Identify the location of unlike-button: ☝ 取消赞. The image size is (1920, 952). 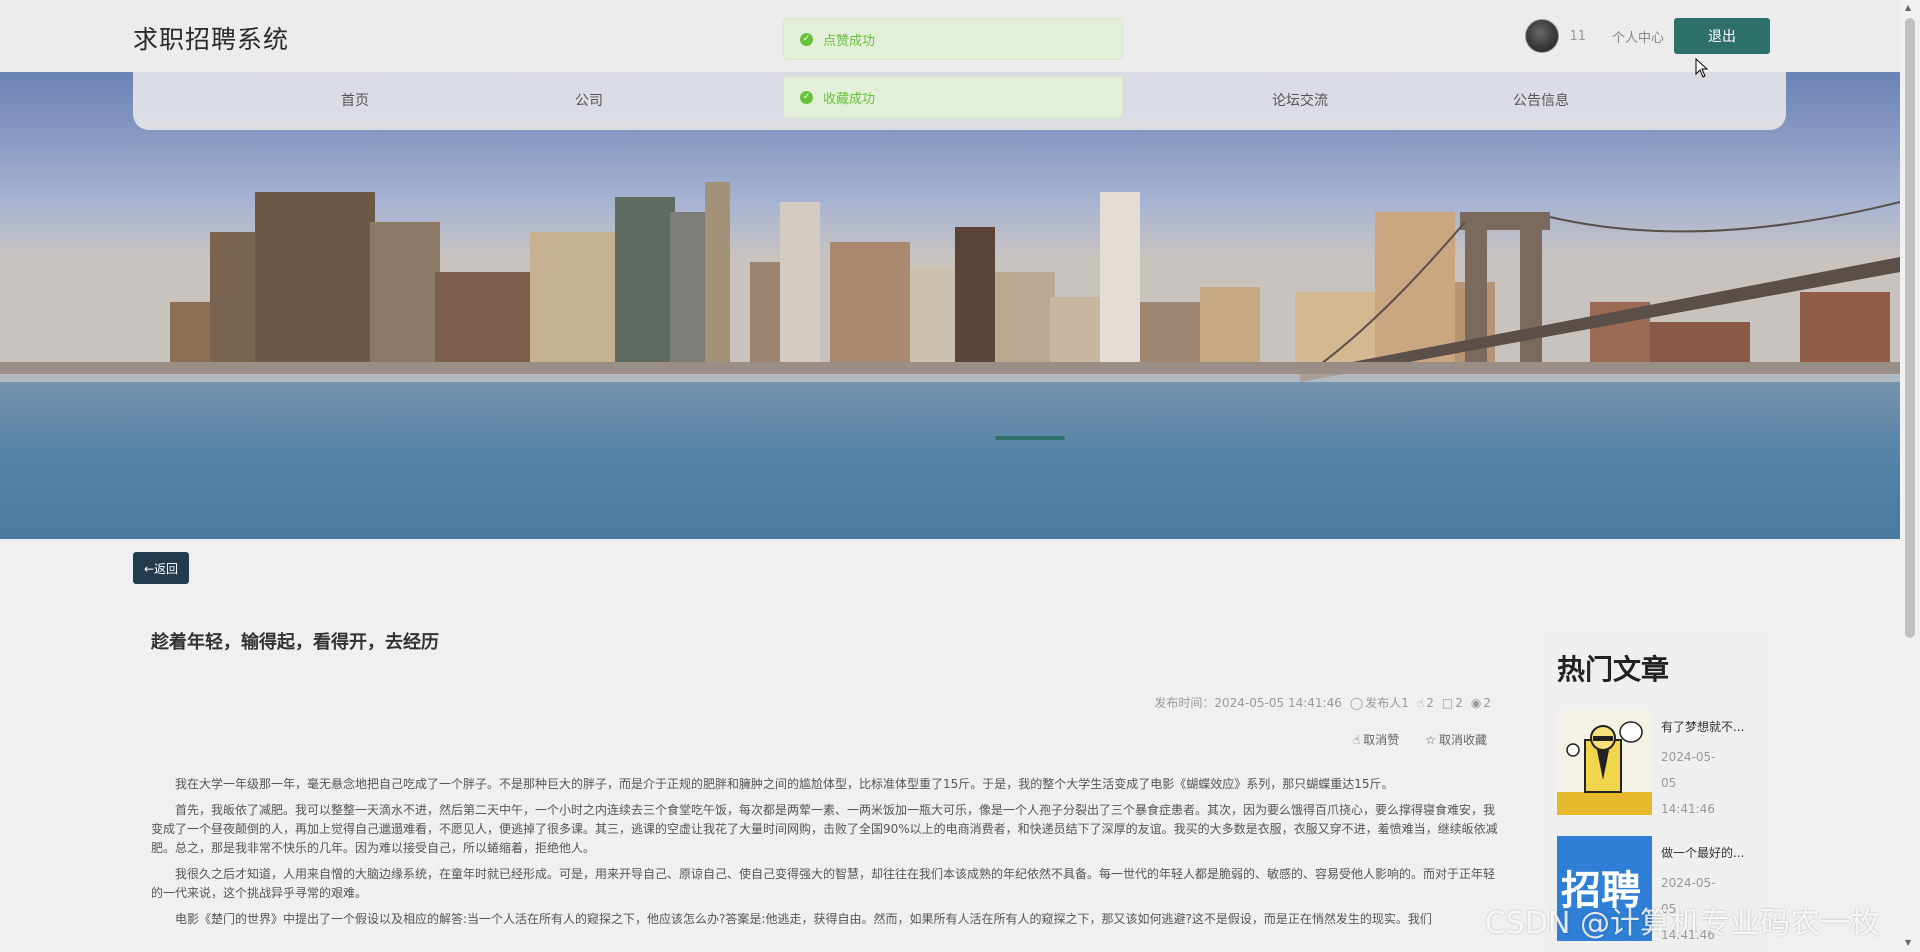
(1376, 739).